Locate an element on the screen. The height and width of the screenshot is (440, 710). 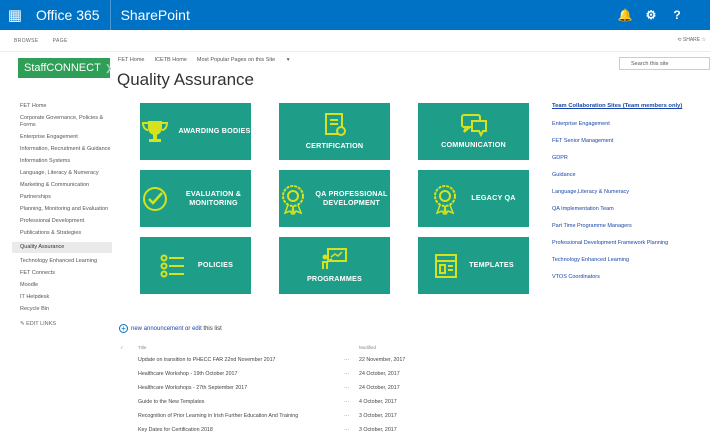
tile-evaluation-monitoring: EVALUATION & MONITORING is located at coordinates (195, 198).